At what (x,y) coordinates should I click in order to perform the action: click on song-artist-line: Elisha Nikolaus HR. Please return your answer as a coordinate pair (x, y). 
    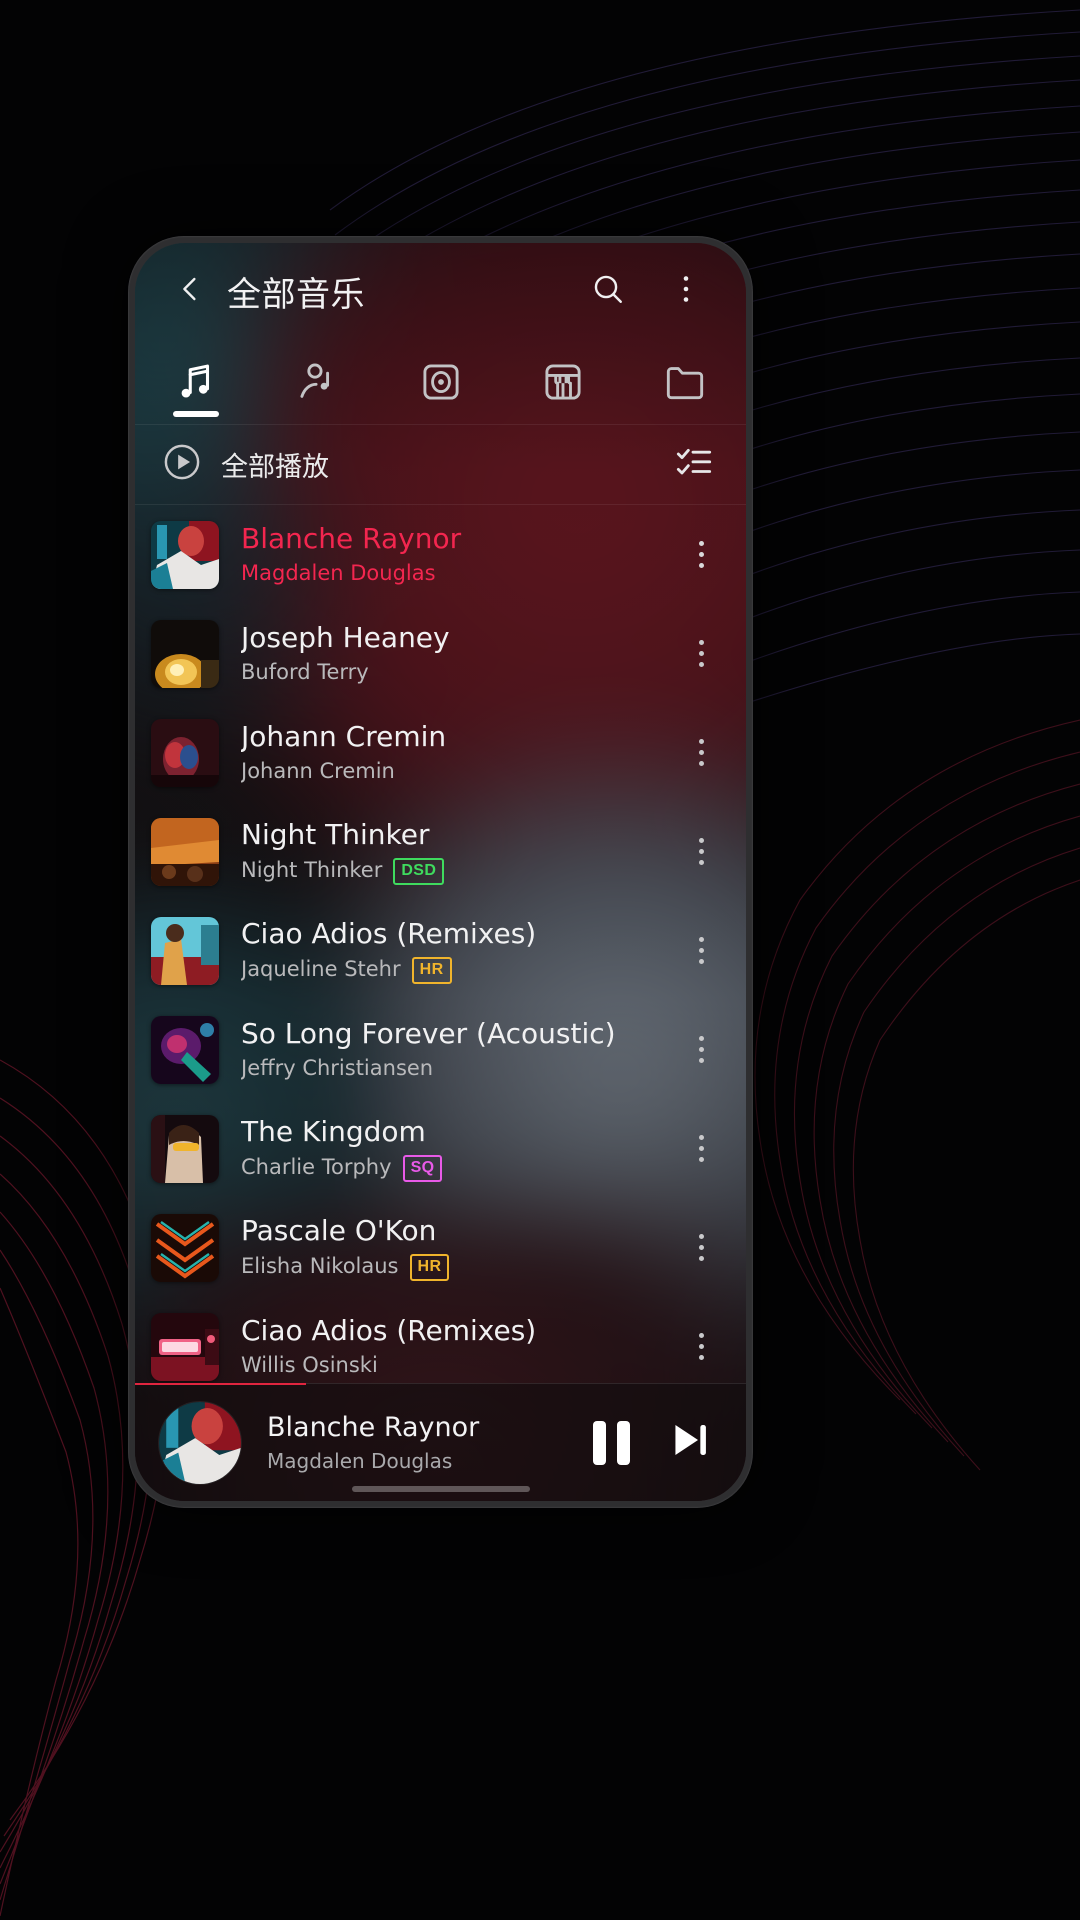
    Looking at the image, I should click on (459, 1267).